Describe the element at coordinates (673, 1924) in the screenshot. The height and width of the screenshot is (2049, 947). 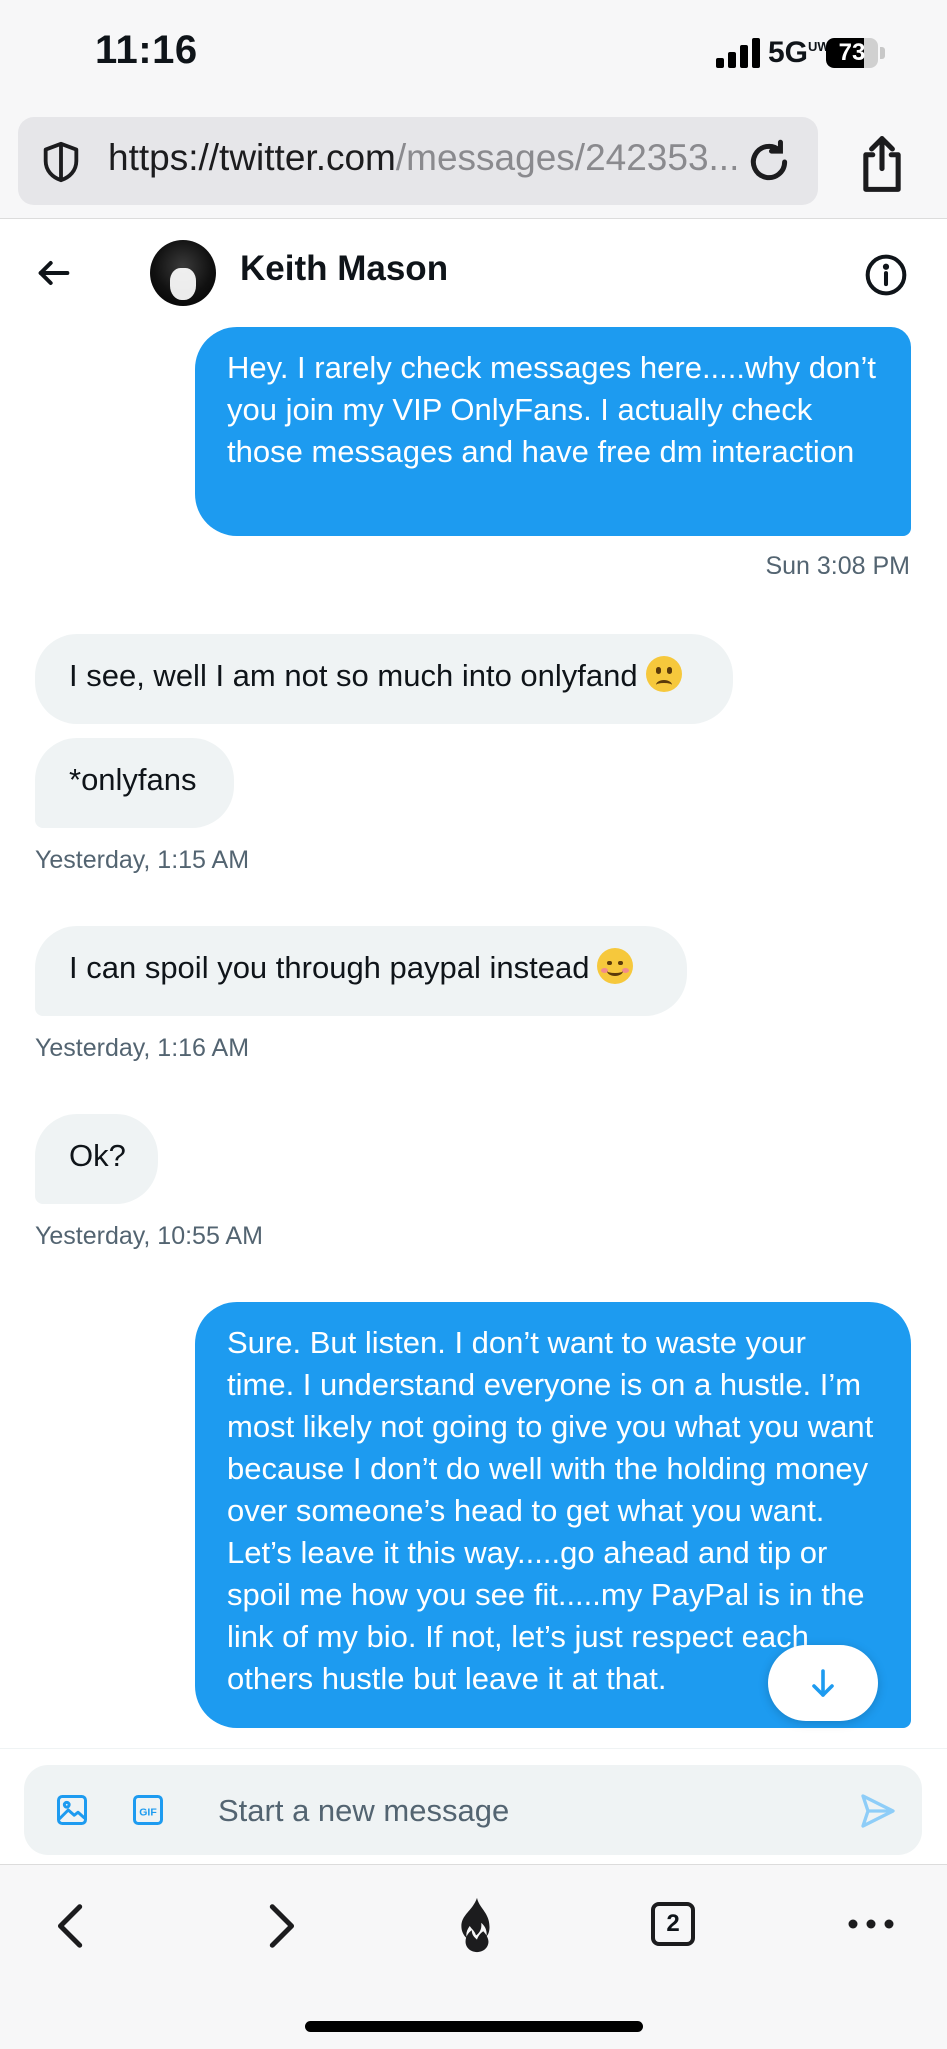
I see `tabs-button: 2` at that location.